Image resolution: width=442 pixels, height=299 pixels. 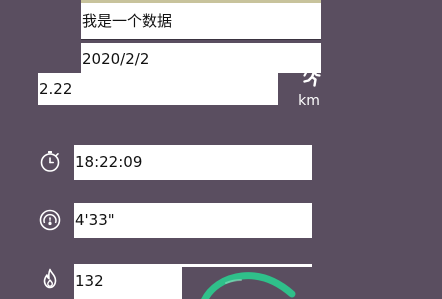 What do you see at coordinates (309, 101) in the screenshot?
I see `distance-unit-label: km` at bounding box center [309, 101].